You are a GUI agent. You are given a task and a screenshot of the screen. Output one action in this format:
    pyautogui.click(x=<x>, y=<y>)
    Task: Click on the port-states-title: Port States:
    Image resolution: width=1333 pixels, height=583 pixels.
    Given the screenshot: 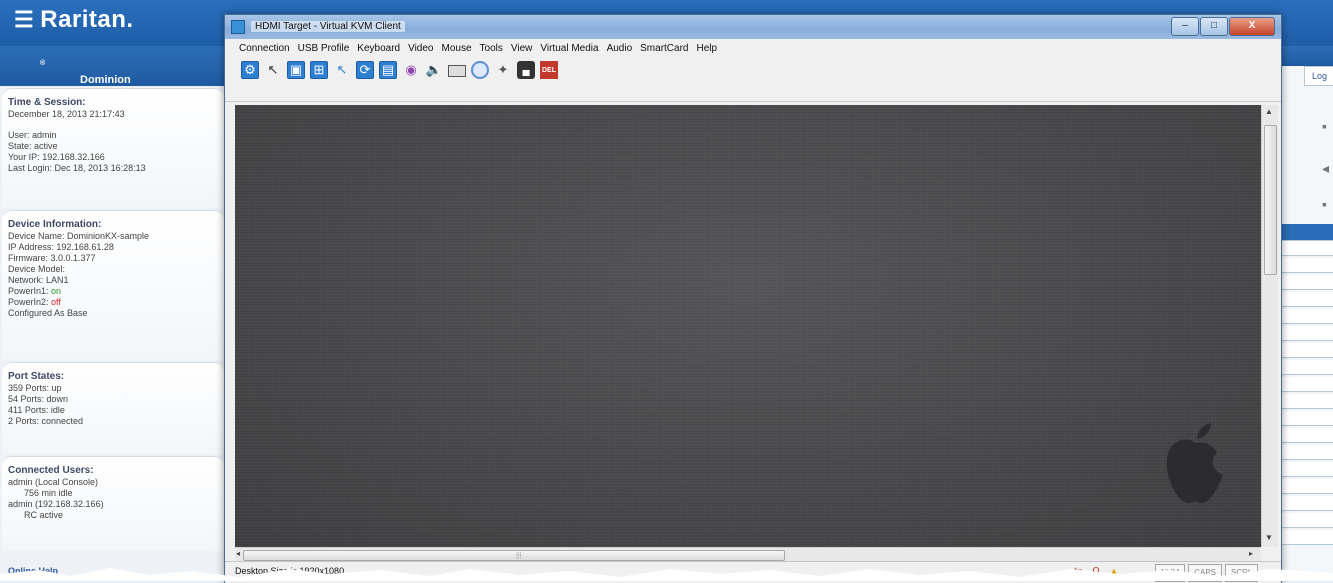 What is the action you would take?
    pyautogui.click(x=36, y=376)
    